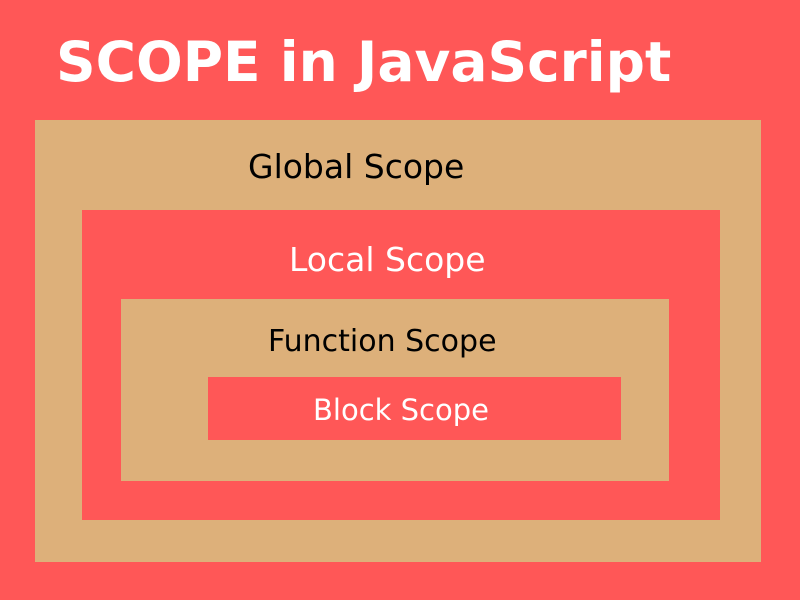  Describe the element at coordinates (387, 259) in the screenshot. I see `local-scope-label: Local Scope` at that location.